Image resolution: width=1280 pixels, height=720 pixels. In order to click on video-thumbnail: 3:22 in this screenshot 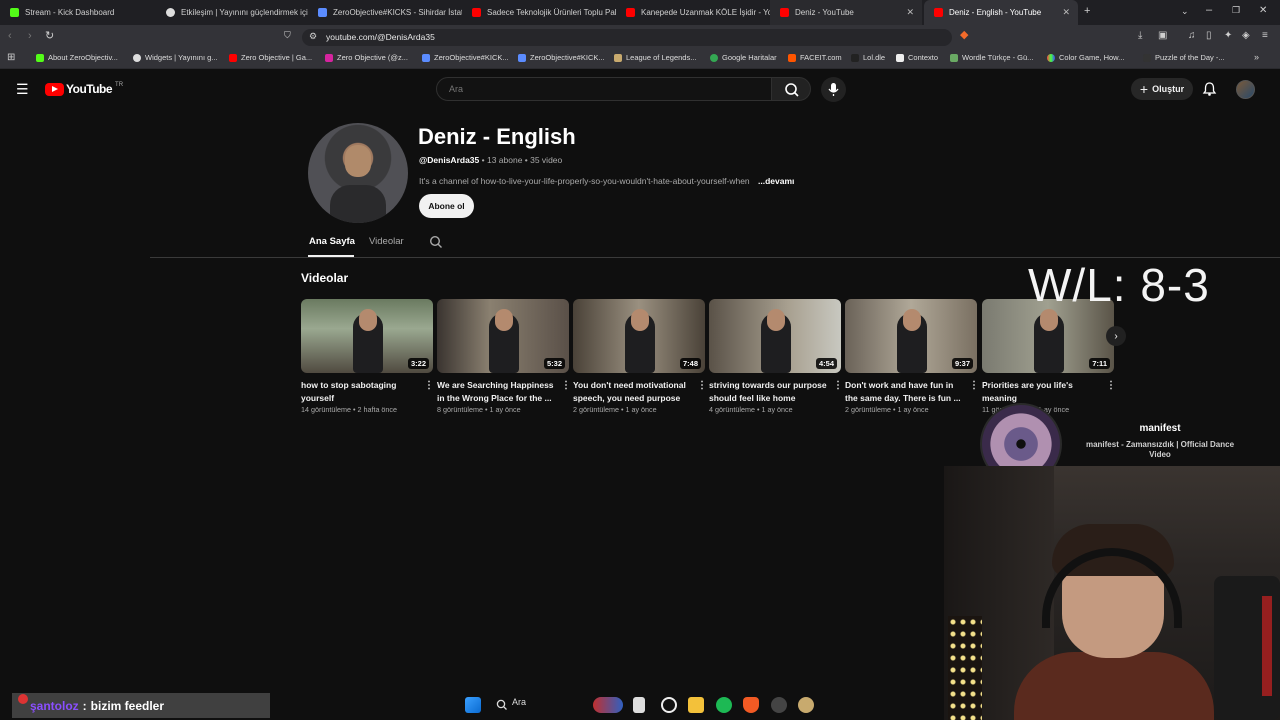, I will do `click(367, 336)`.